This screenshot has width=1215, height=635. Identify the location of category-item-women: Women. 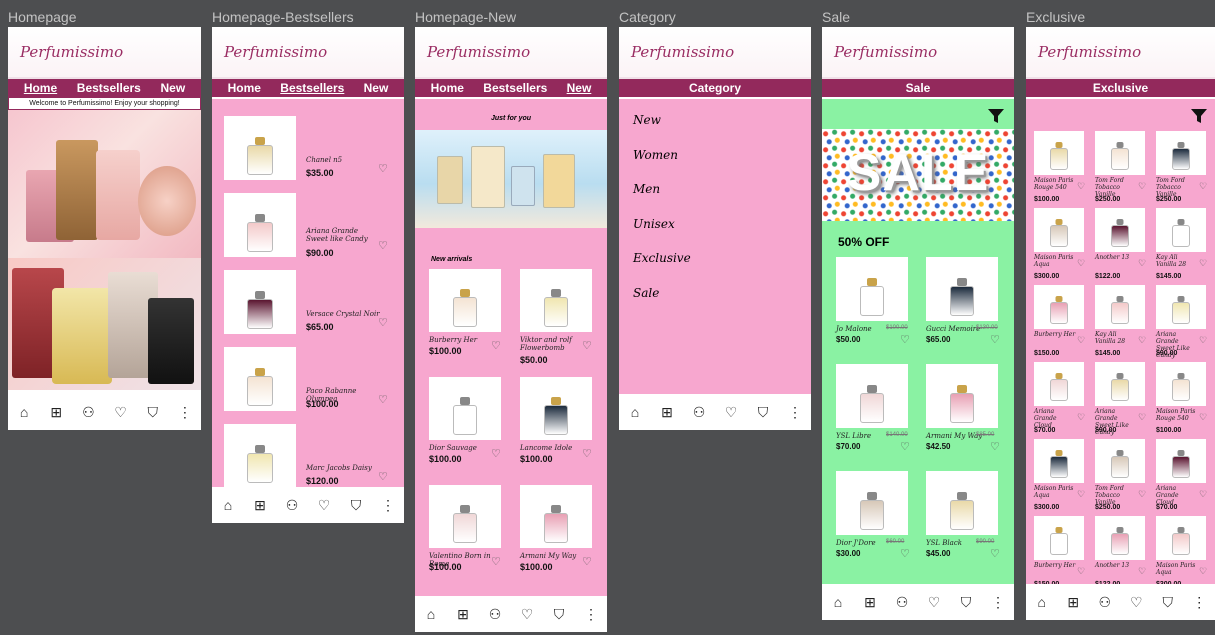
(722, 165).